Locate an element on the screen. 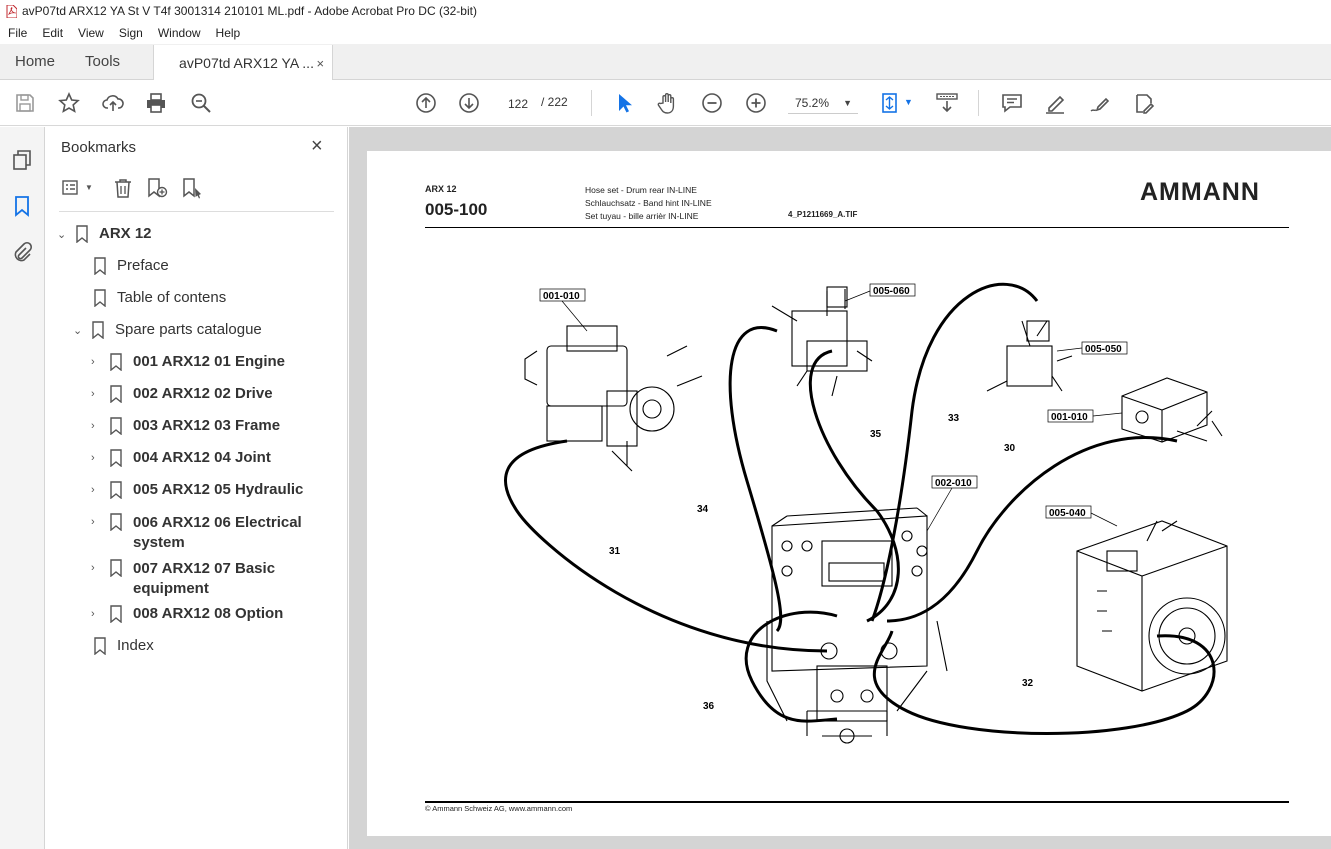 Image resolution: width=1331 pixels, height=849 pixels. toolbar-divider is located at coordinates (591, 103).